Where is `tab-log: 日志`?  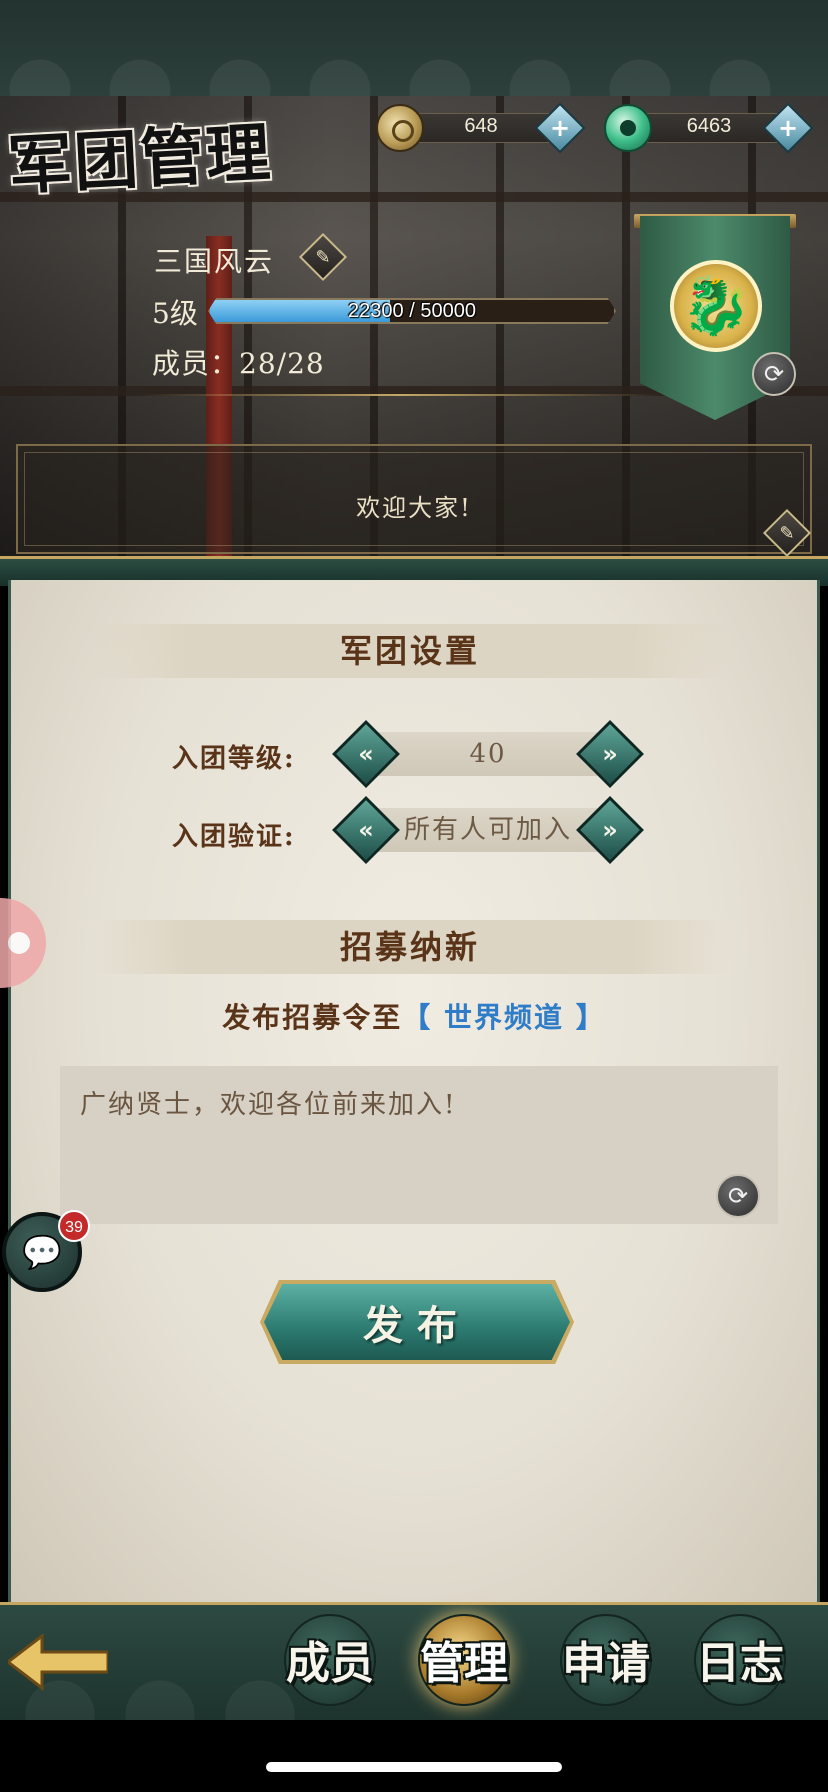 tab-log: 日志 is located at coordinates (740, 1659).